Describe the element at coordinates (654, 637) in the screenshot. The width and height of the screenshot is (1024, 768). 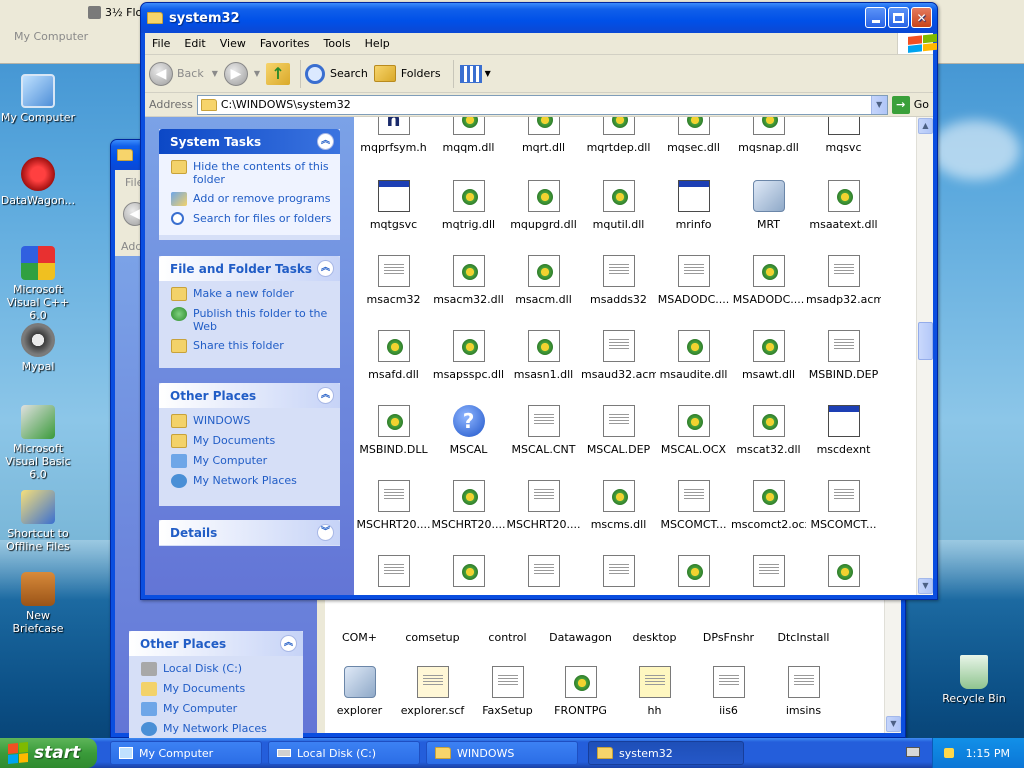
I see `file-item: desktop` at that location.